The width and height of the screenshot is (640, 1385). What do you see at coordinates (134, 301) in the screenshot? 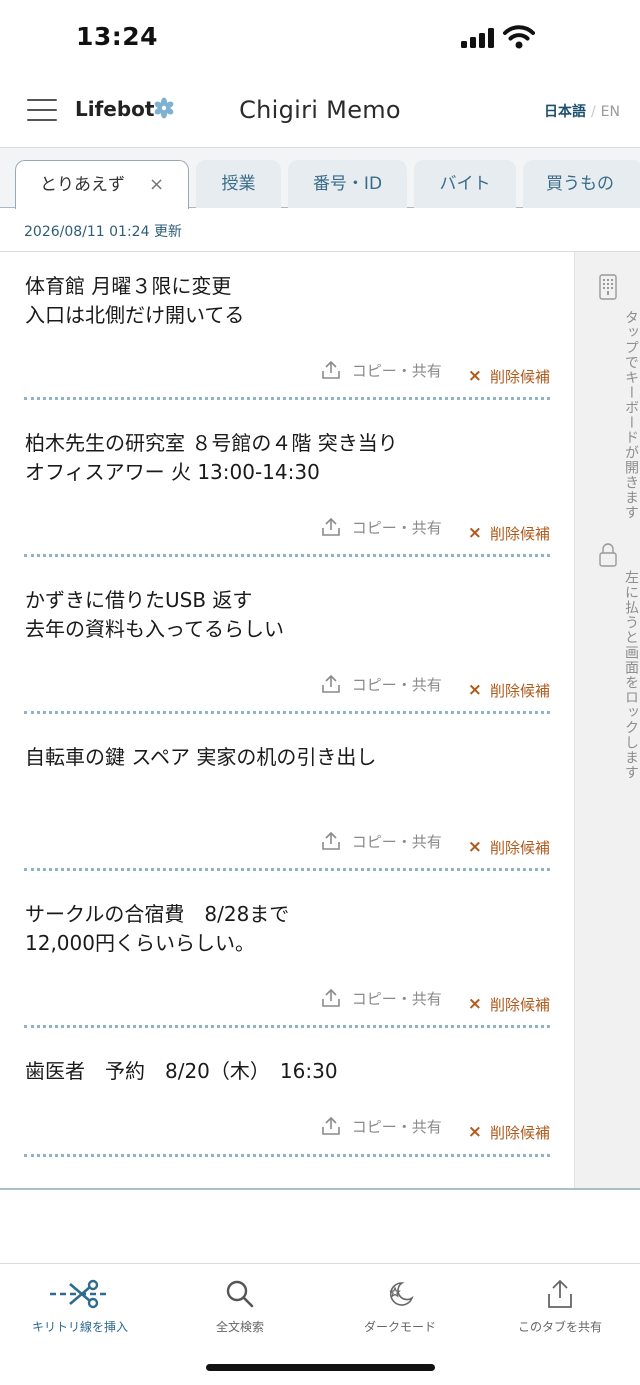
I see `memo-text: 体育館 月曜３限に変更 入口は北側だけ開いてる` at bounding box center [134, 301].